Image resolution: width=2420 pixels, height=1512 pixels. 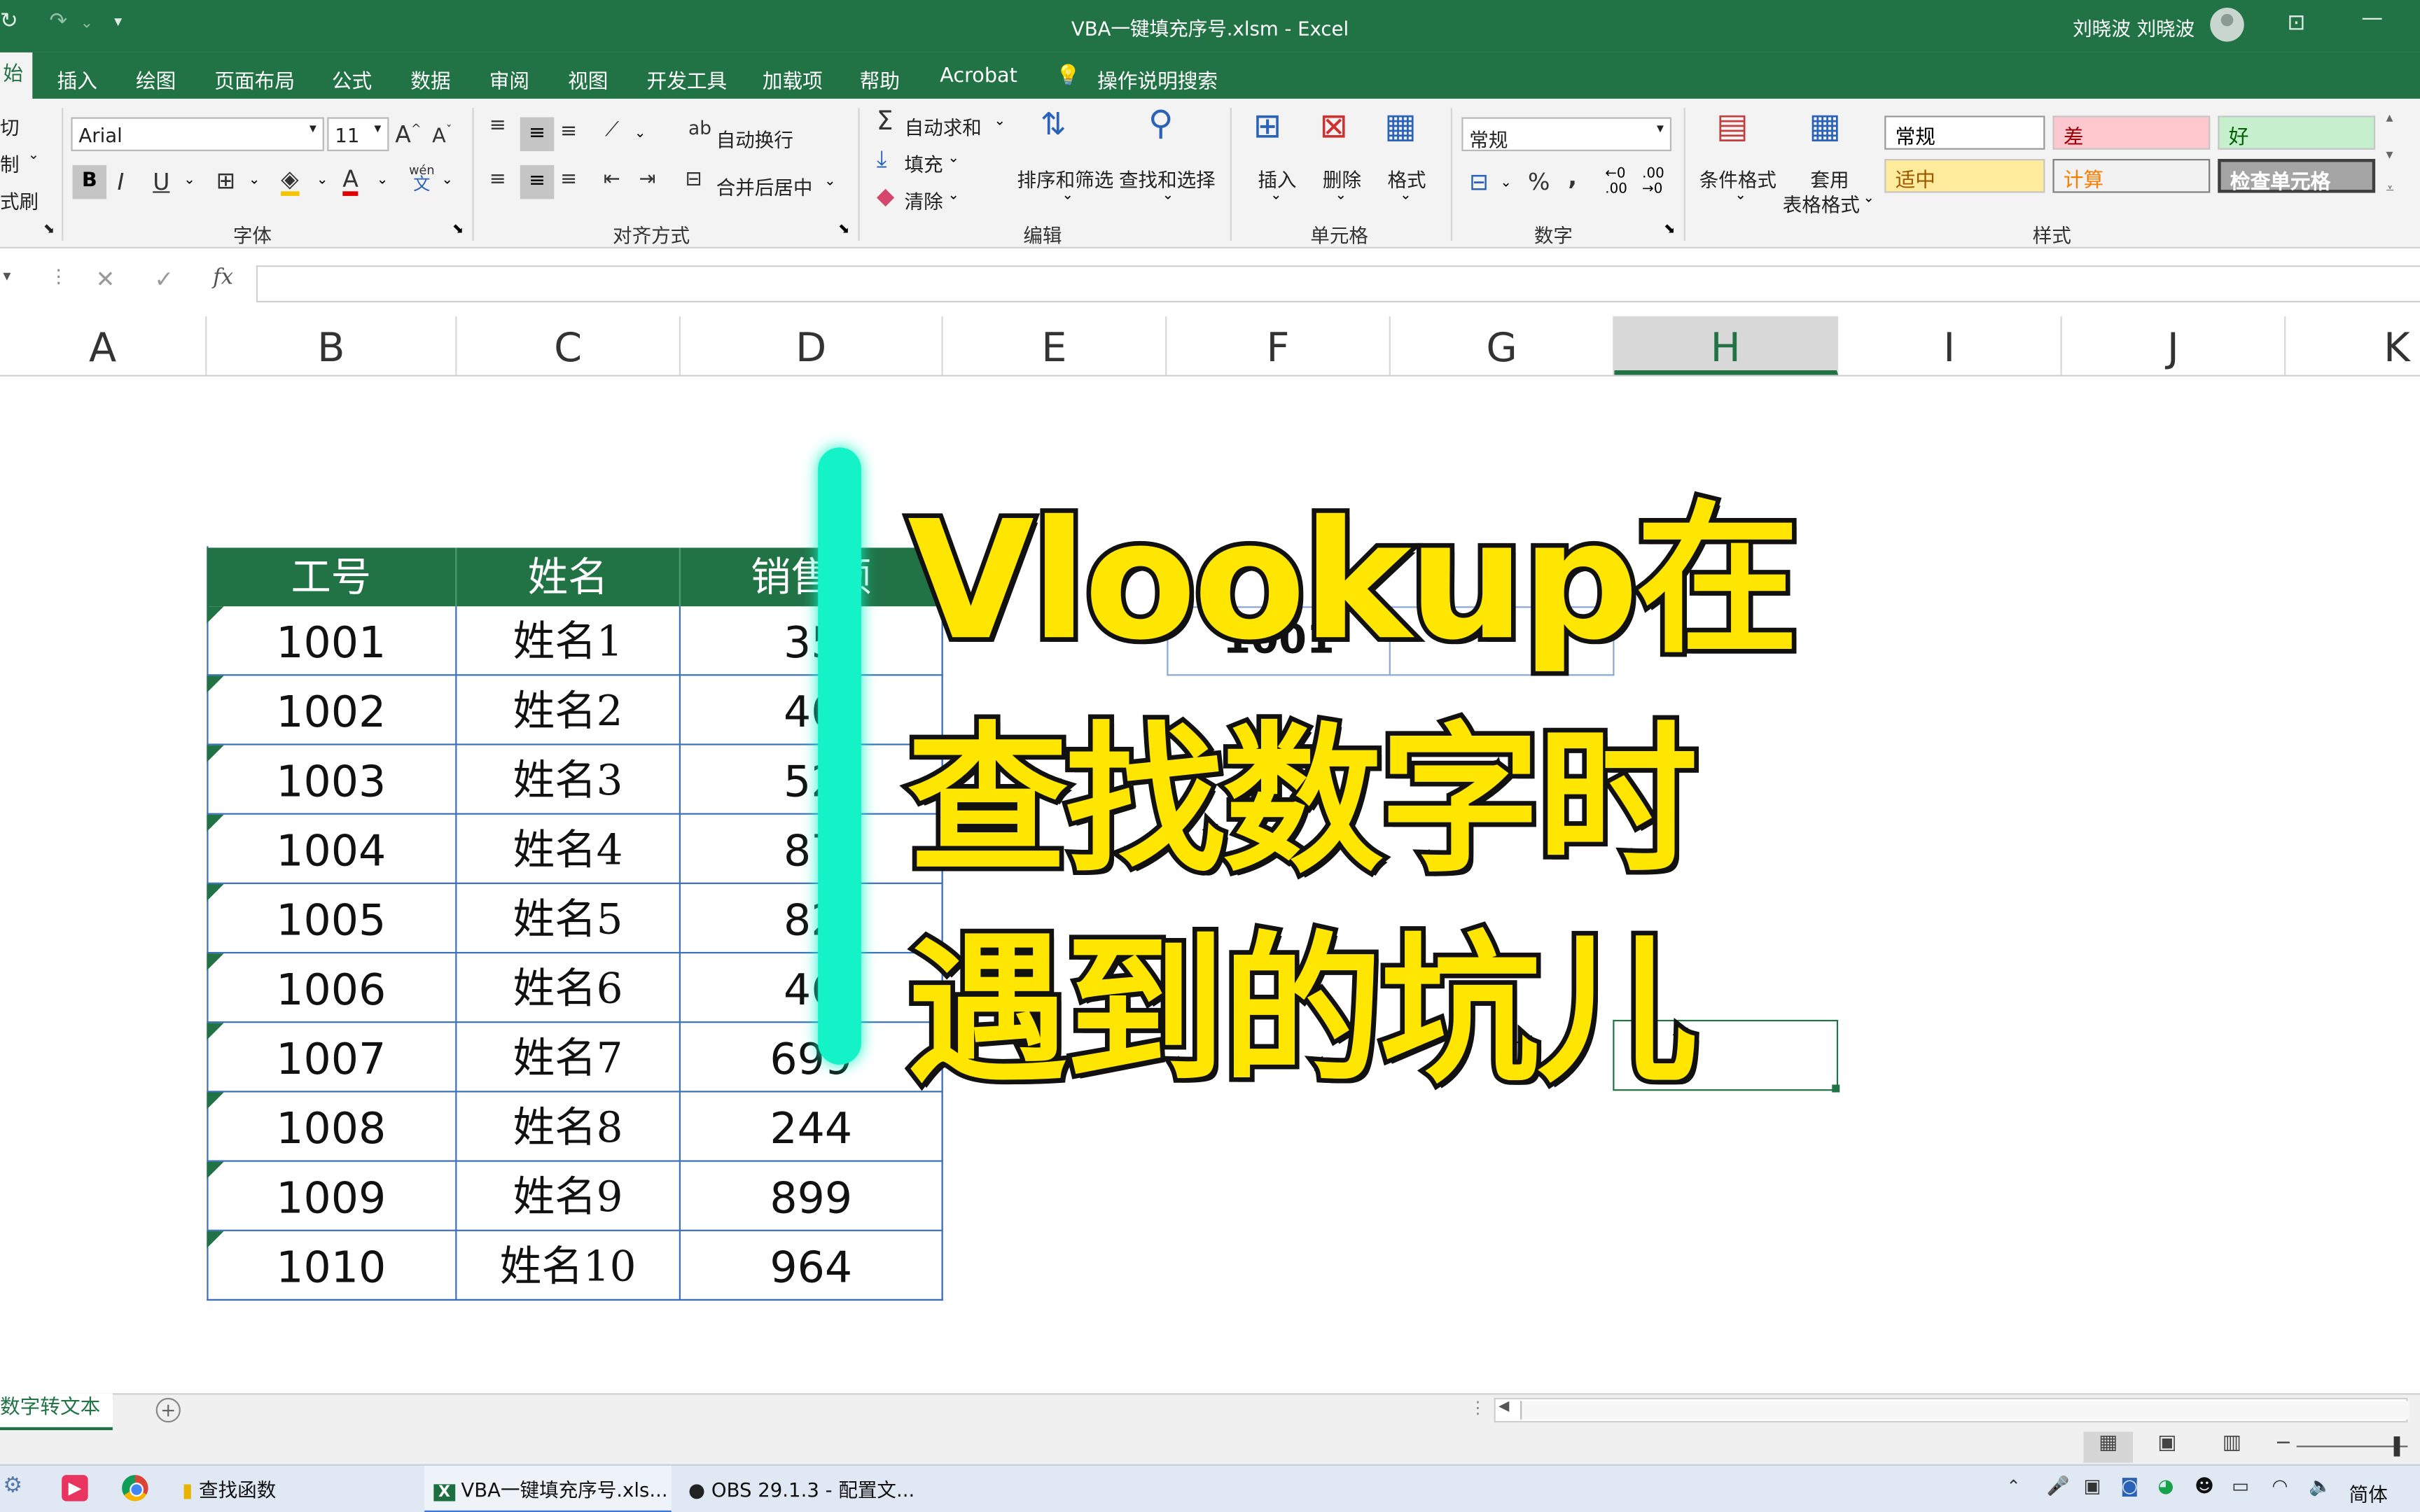 I want to click on format-table-dropdown-icon: ⌄, so click(x=1869, y=198).